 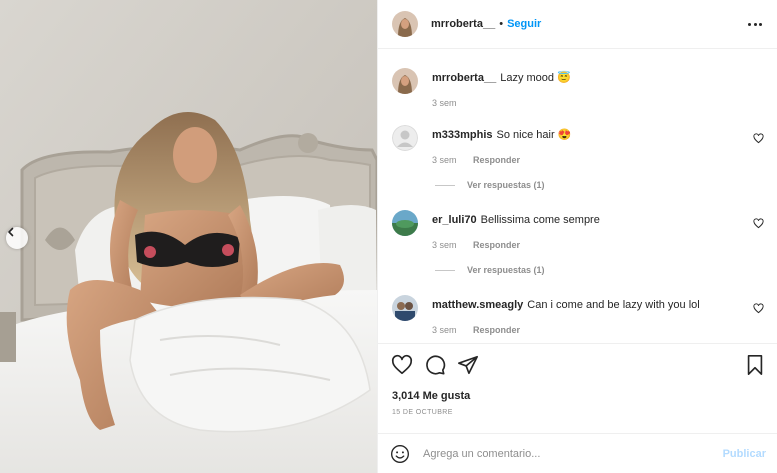 I want to click on smiley-icon, so click(x=400, y=454).